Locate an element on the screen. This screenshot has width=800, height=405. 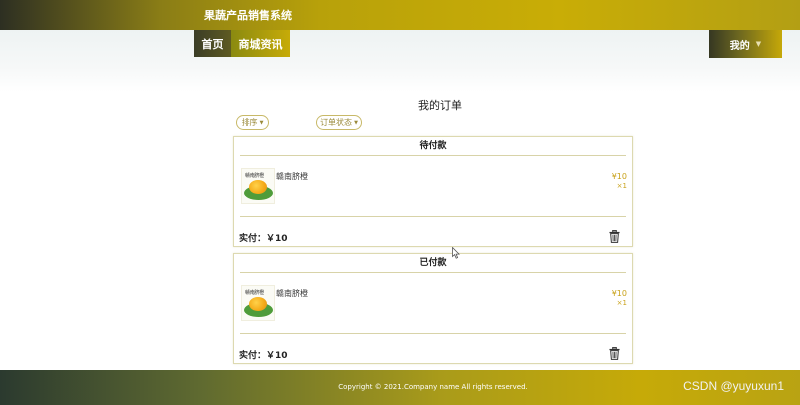
app-title: 果蔬产品销售系统 is located at coordinates (248, 15).